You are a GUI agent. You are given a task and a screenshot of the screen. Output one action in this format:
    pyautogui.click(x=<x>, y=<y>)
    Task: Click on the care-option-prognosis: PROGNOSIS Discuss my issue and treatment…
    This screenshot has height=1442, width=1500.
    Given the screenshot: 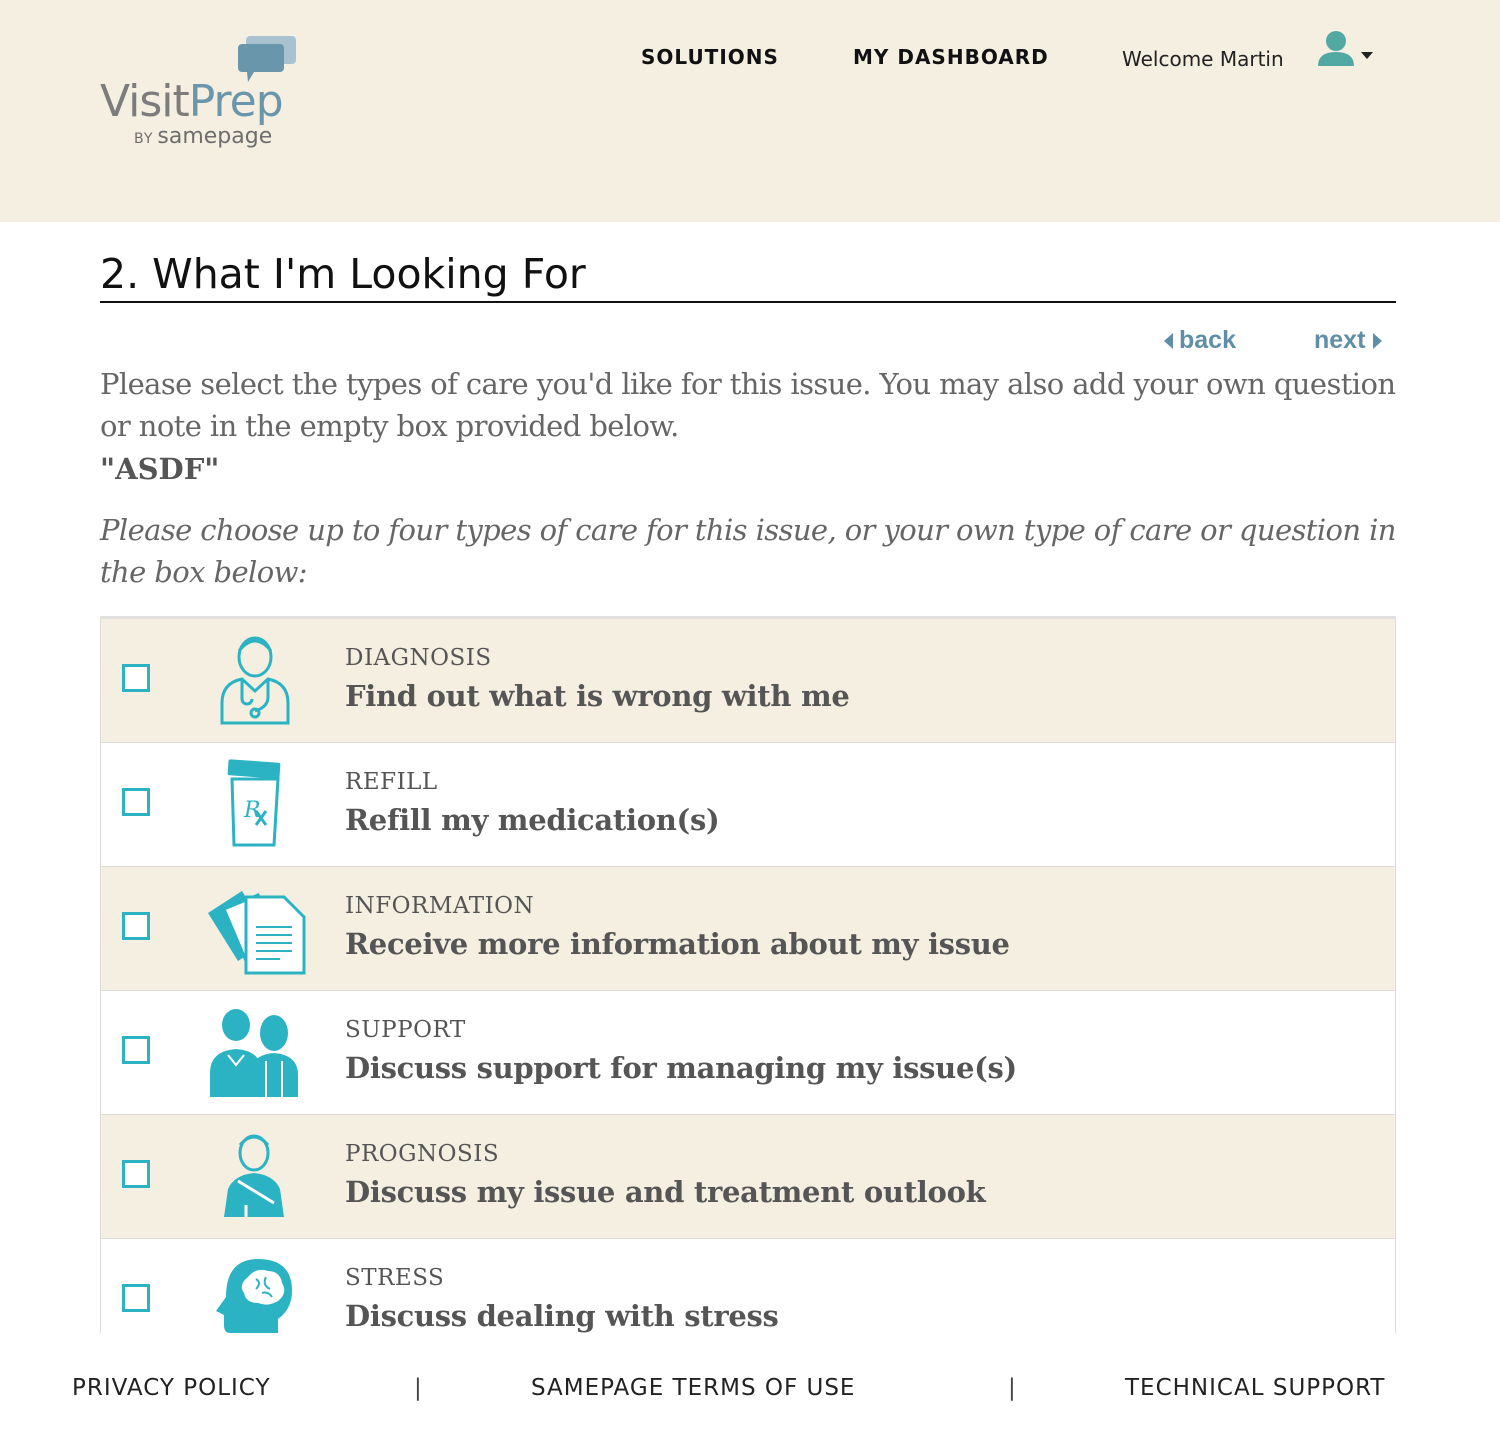 What is the action you would take?
    pyautogui.click(x=748, y=1177)
    